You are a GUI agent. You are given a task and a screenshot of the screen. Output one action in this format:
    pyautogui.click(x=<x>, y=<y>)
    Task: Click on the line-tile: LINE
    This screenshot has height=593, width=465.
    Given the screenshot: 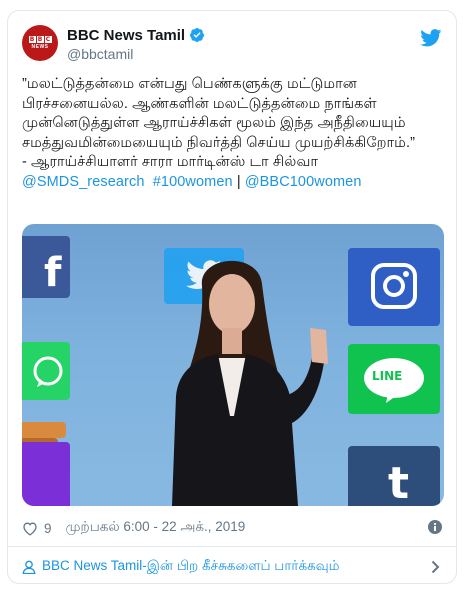 What is the action you would take?
    pyautogui.click(x=394, y=379)
    